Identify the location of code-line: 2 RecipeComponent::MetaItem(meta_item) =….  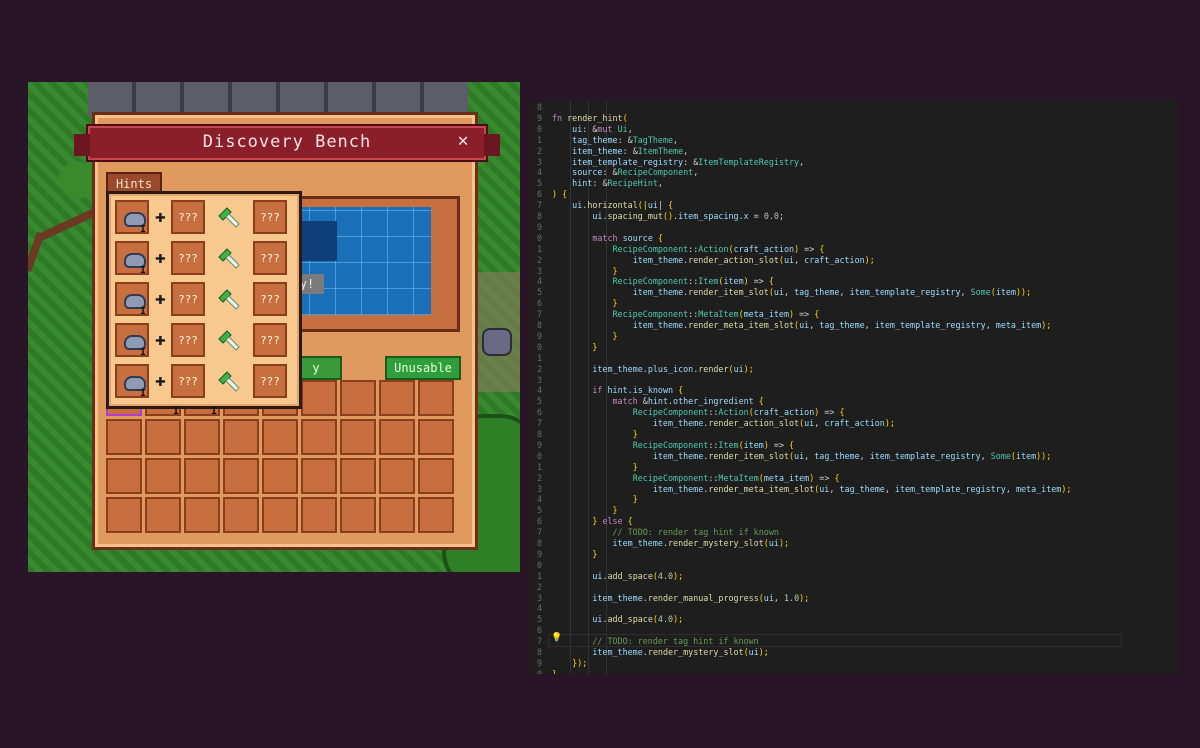
(854, 478).